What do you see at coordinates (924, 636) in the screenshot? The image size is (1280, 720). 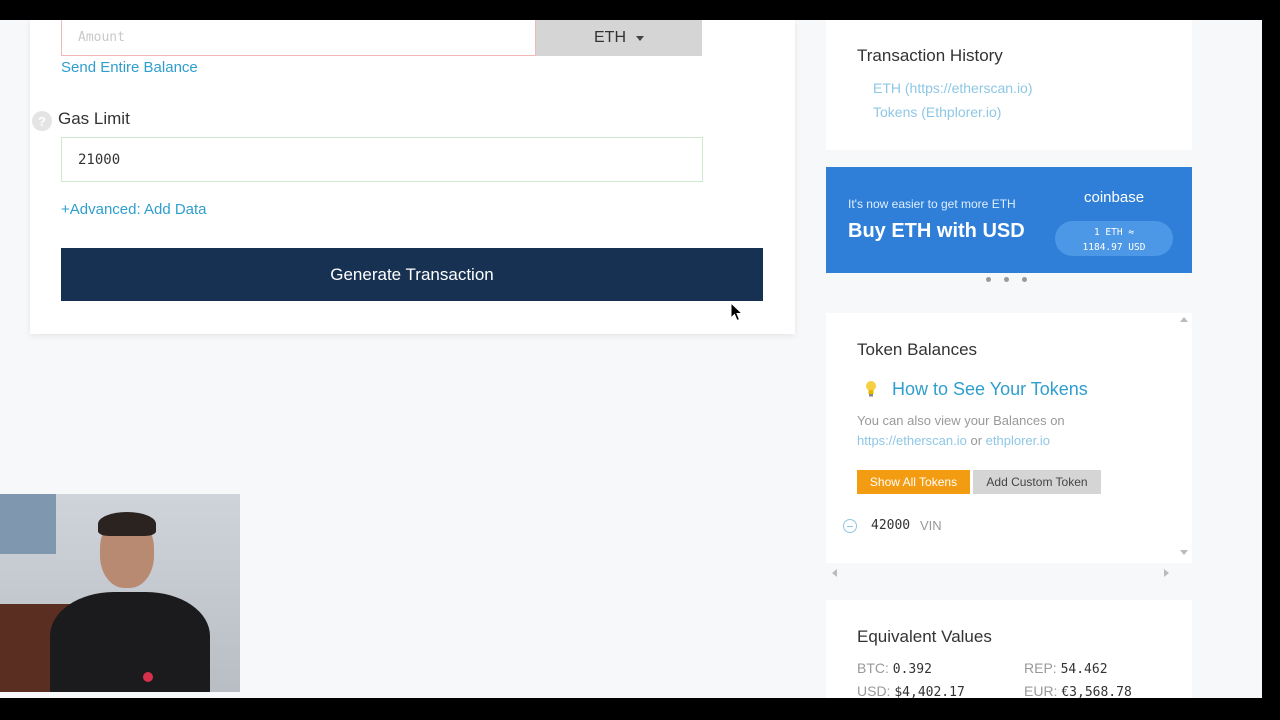 I see `equivalent-values-title: Equivalent Values` at bounding box center [924, 636].